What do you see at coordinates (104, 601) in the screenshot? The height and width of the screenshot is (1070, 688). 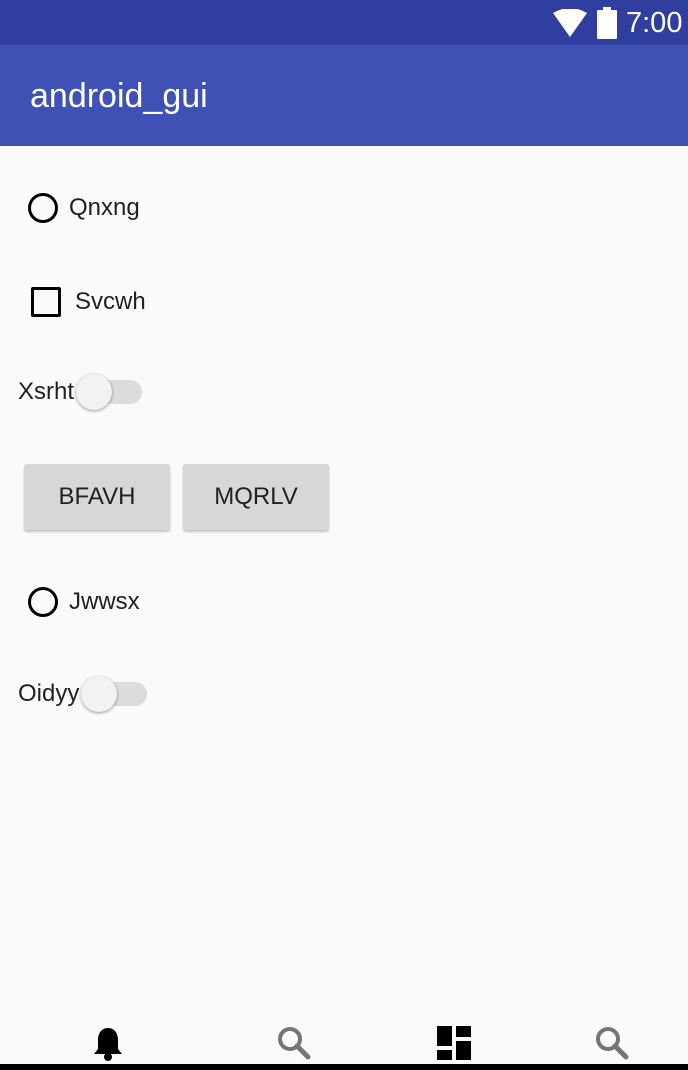 I see `radio-label: Jwwsx` at bounding box center [104, 601].